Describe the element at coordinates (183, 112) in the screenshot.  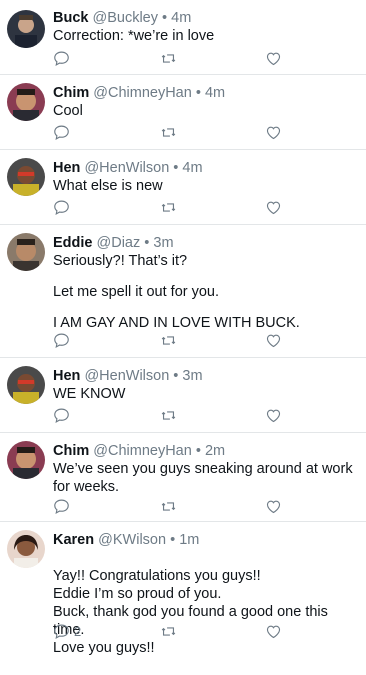
I see `tweet: Chim @ChimneyHan • 4m Cool` at that location.